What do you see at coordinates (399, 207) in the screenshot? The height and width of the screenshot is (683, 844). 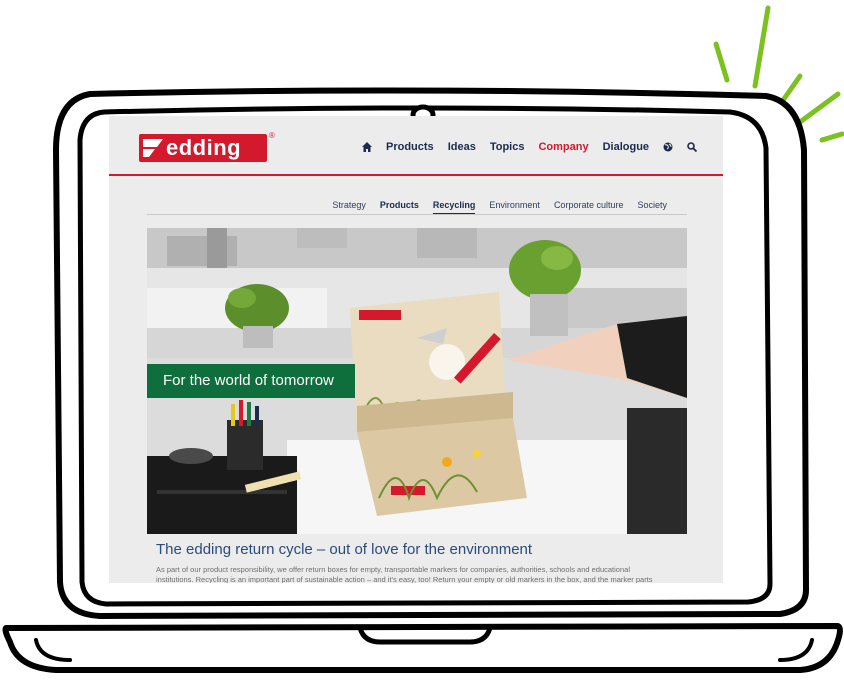 I see `subnav-products: Products` at bounding box center [399, 207].